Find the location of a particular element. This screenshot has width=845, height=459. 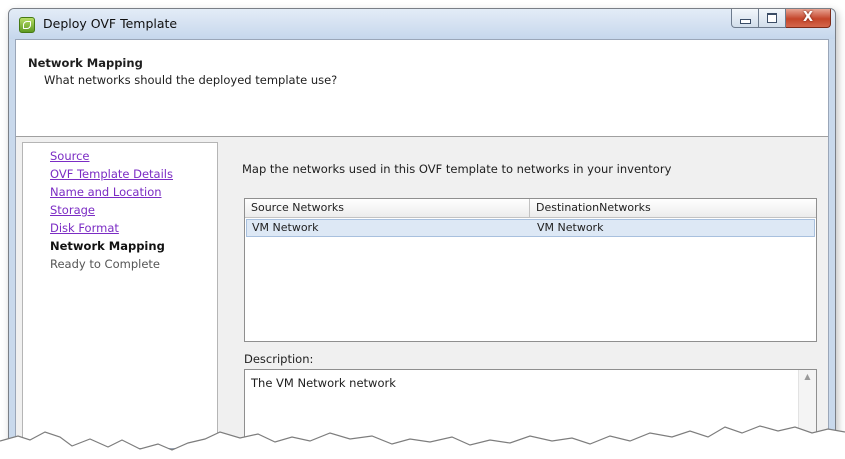

description-box: The VM Network network ▲ is located at coordinates (530, 409).